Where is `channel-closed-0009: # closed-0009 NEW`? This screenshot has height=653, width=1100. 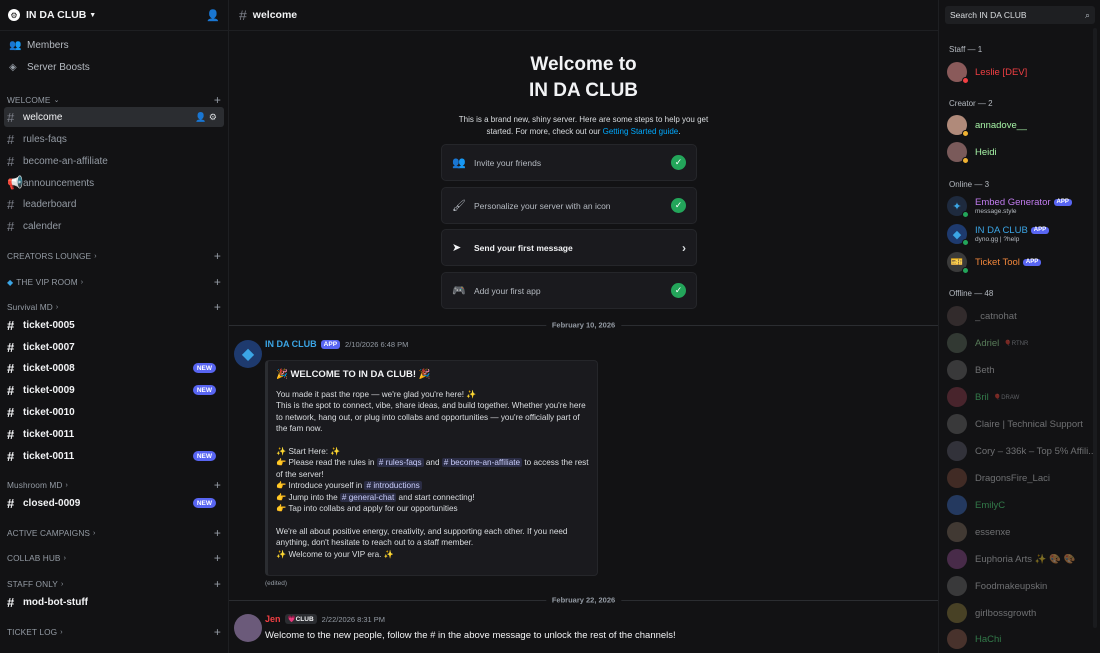 channel-closed-0009: # closed-0009 NEW is located at coordinates (114, 503).